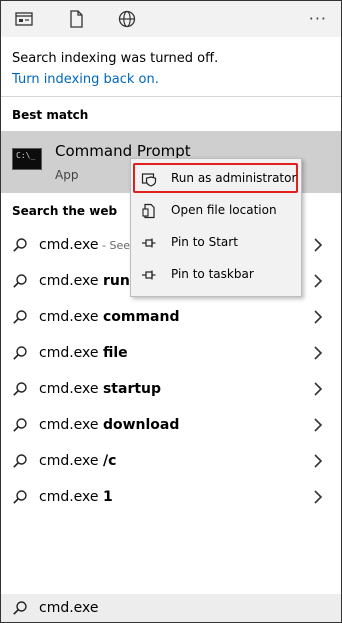 Image resolution: width=342 pixels, height=623 pixels. Describe the element at coordinates (171, 462) in the screenshot. I see `web-suggestion-item: cmd.exe /c` at that location.